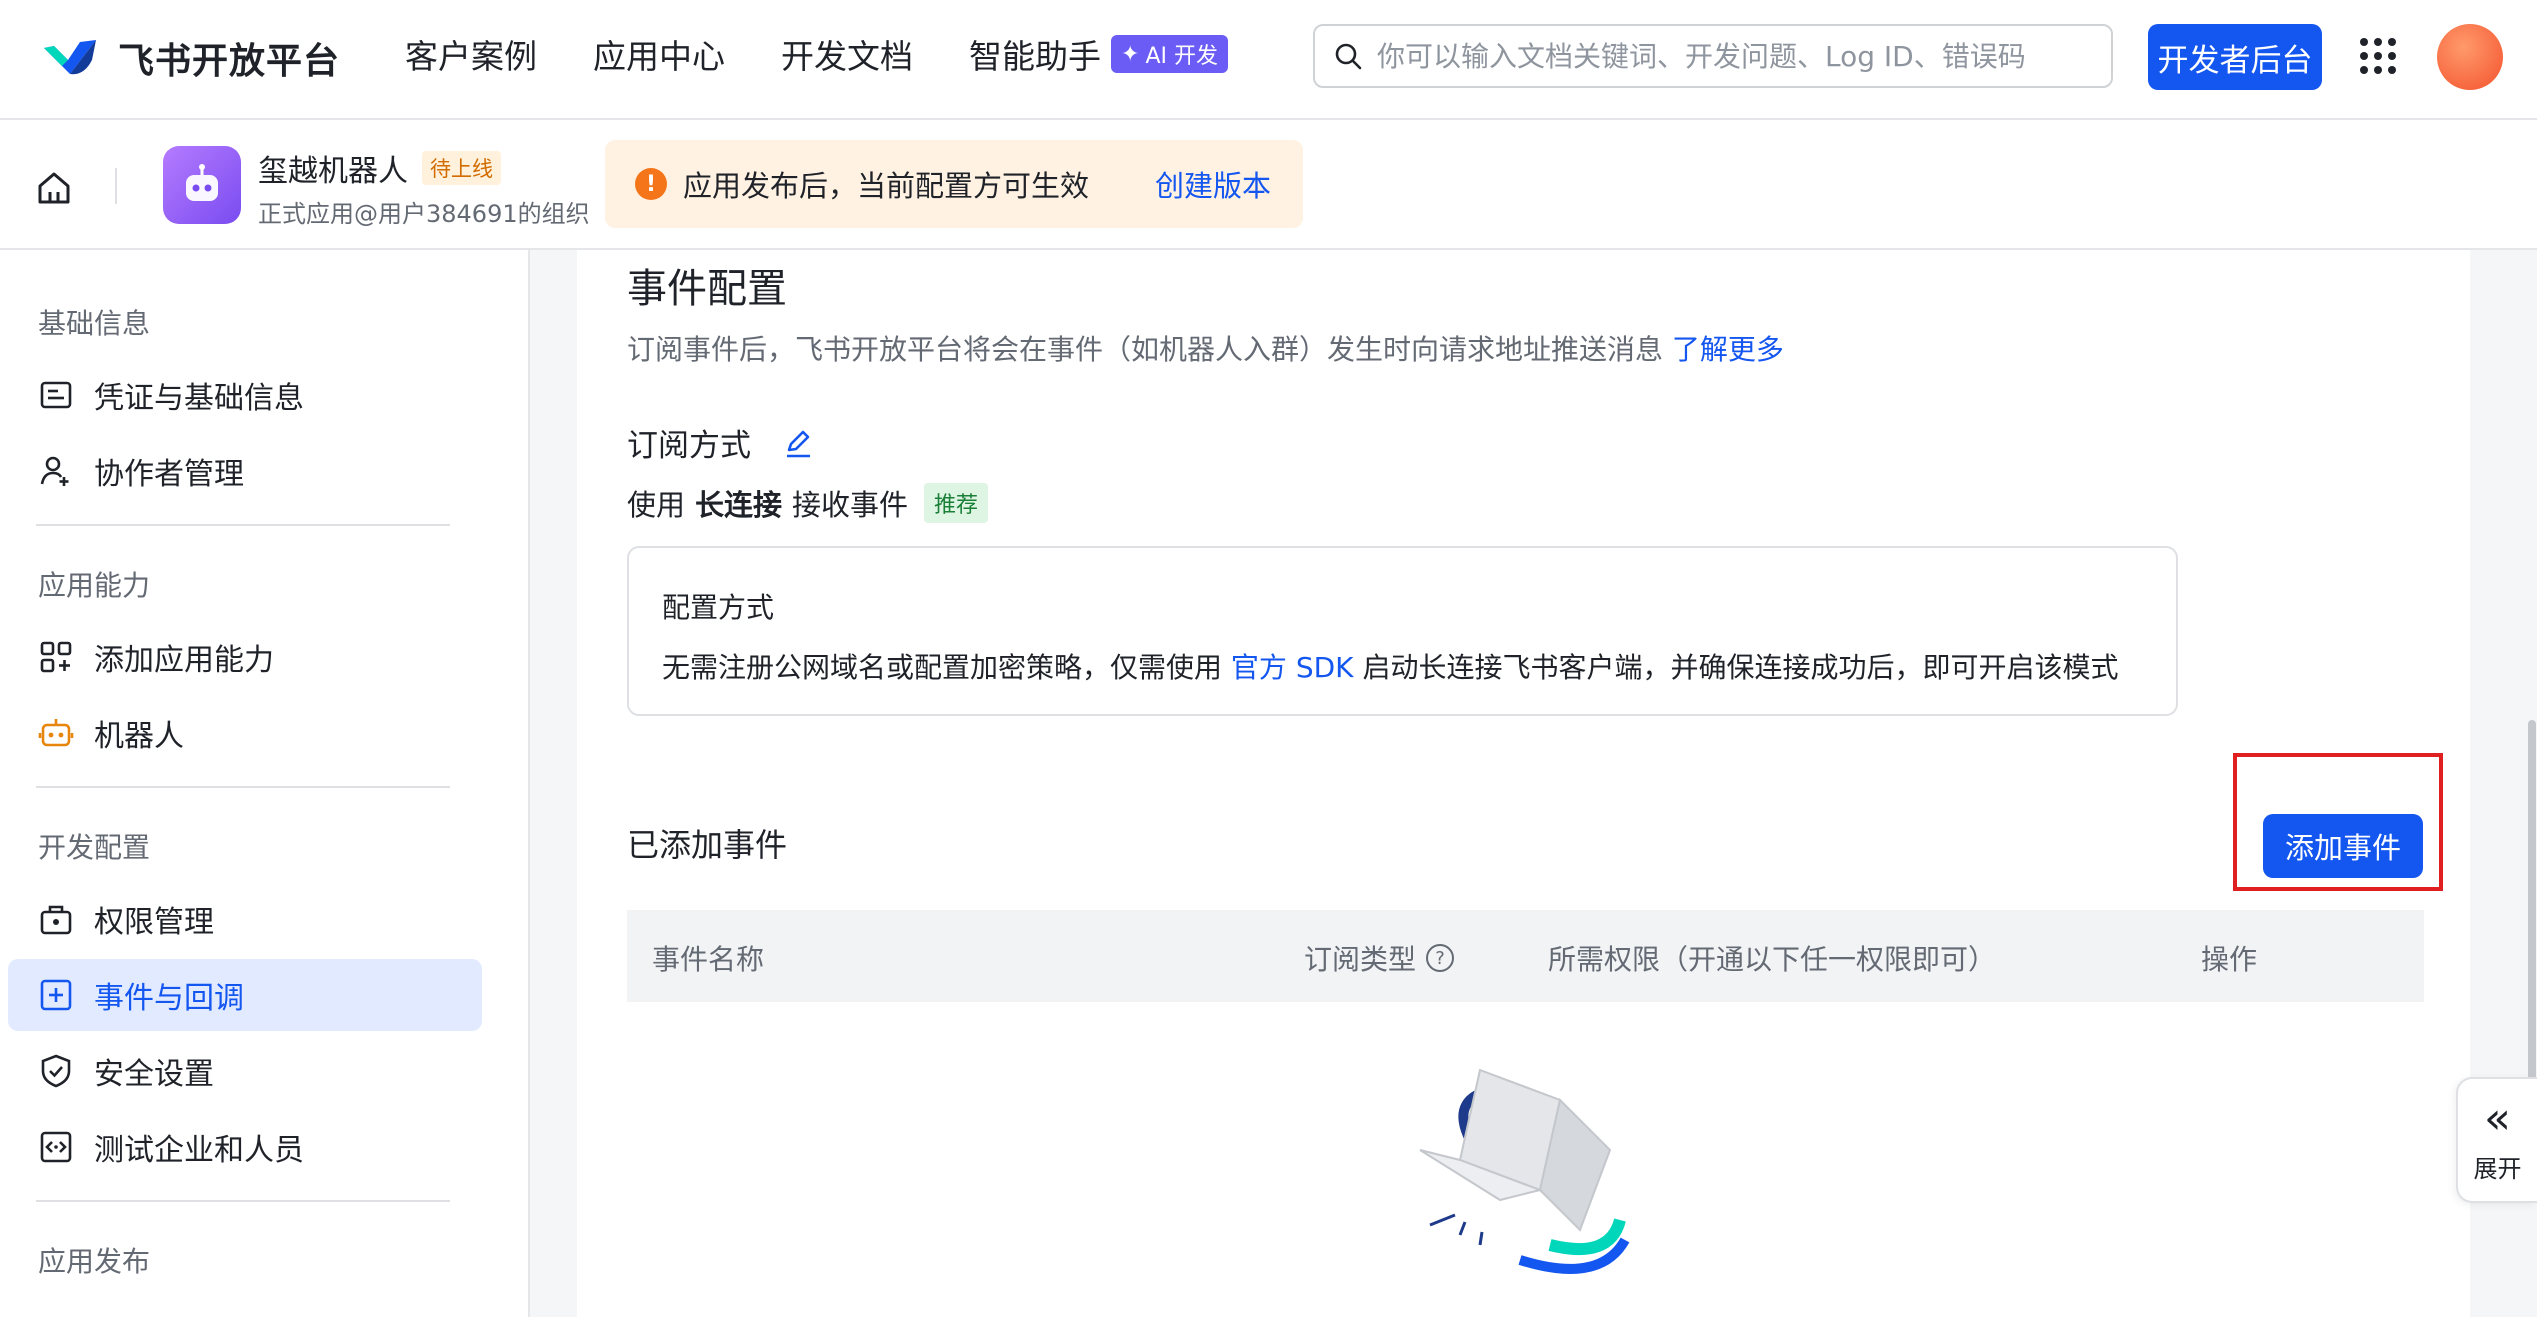 The image size is (2537, 1317). Describe the element at coordinates (94, 585) in the screenshot. I see `sidebar-group-capabilities: 应用能力` at that location.